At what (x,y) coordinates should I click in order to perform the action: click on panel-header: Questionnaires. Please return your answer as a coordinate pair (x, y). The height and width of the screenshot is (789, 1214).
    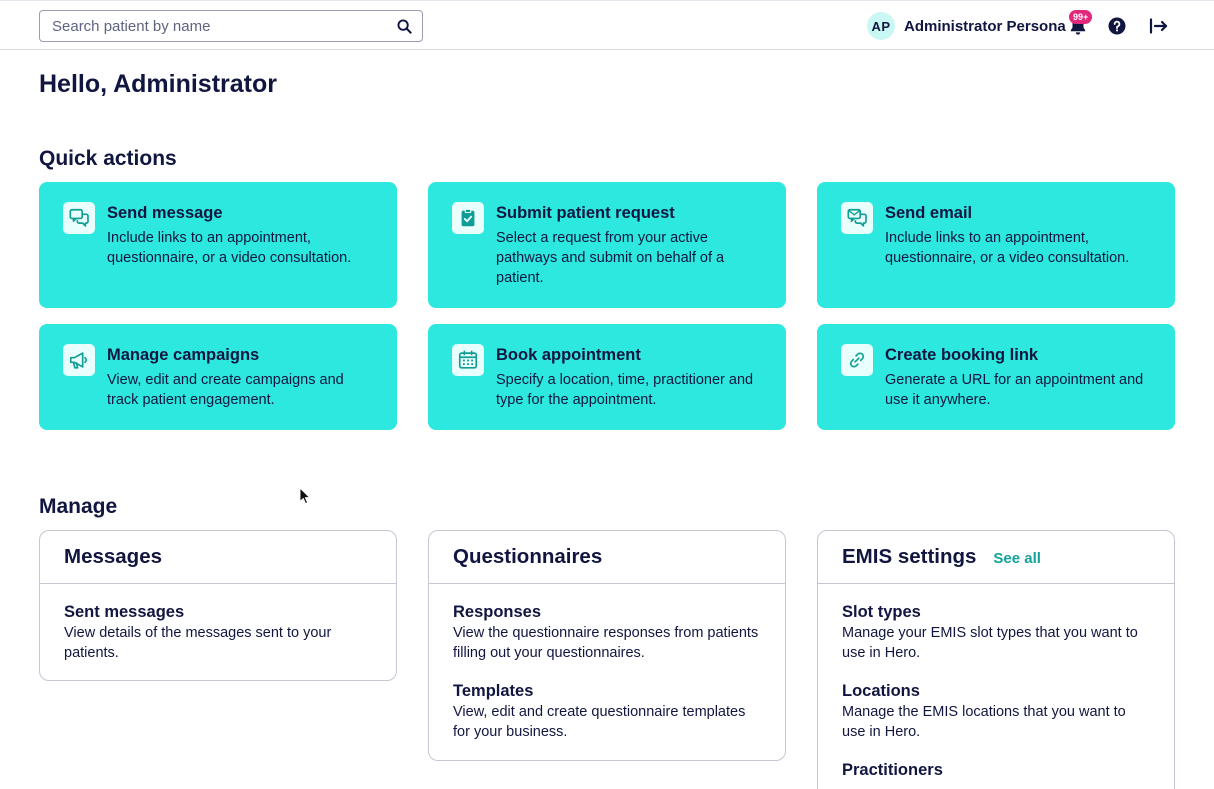
    Looking at the image, I should click on (607, 557).